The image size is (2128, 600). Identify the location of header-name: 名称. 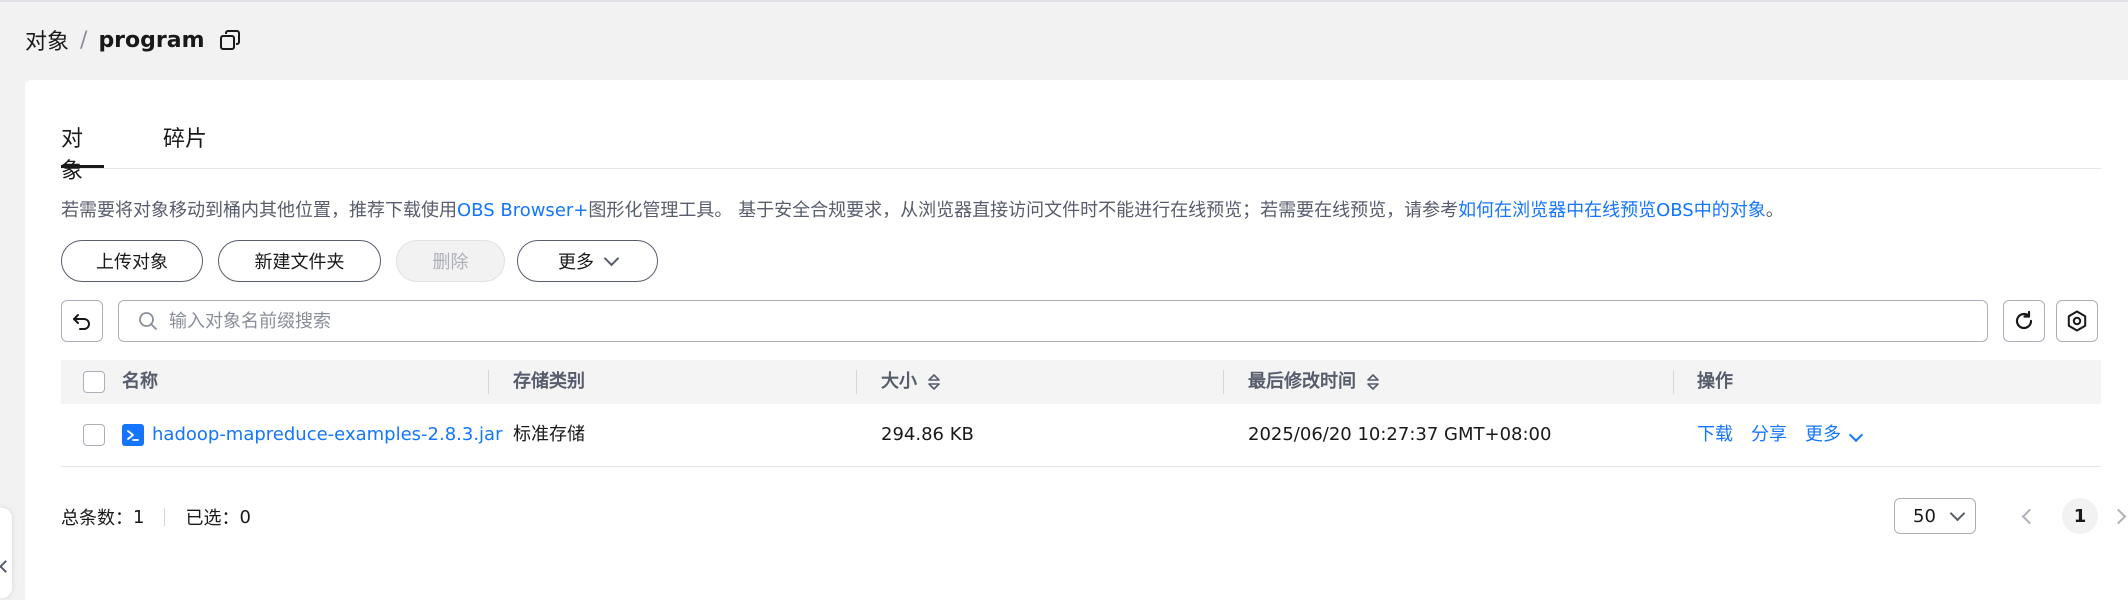
(140, 381).